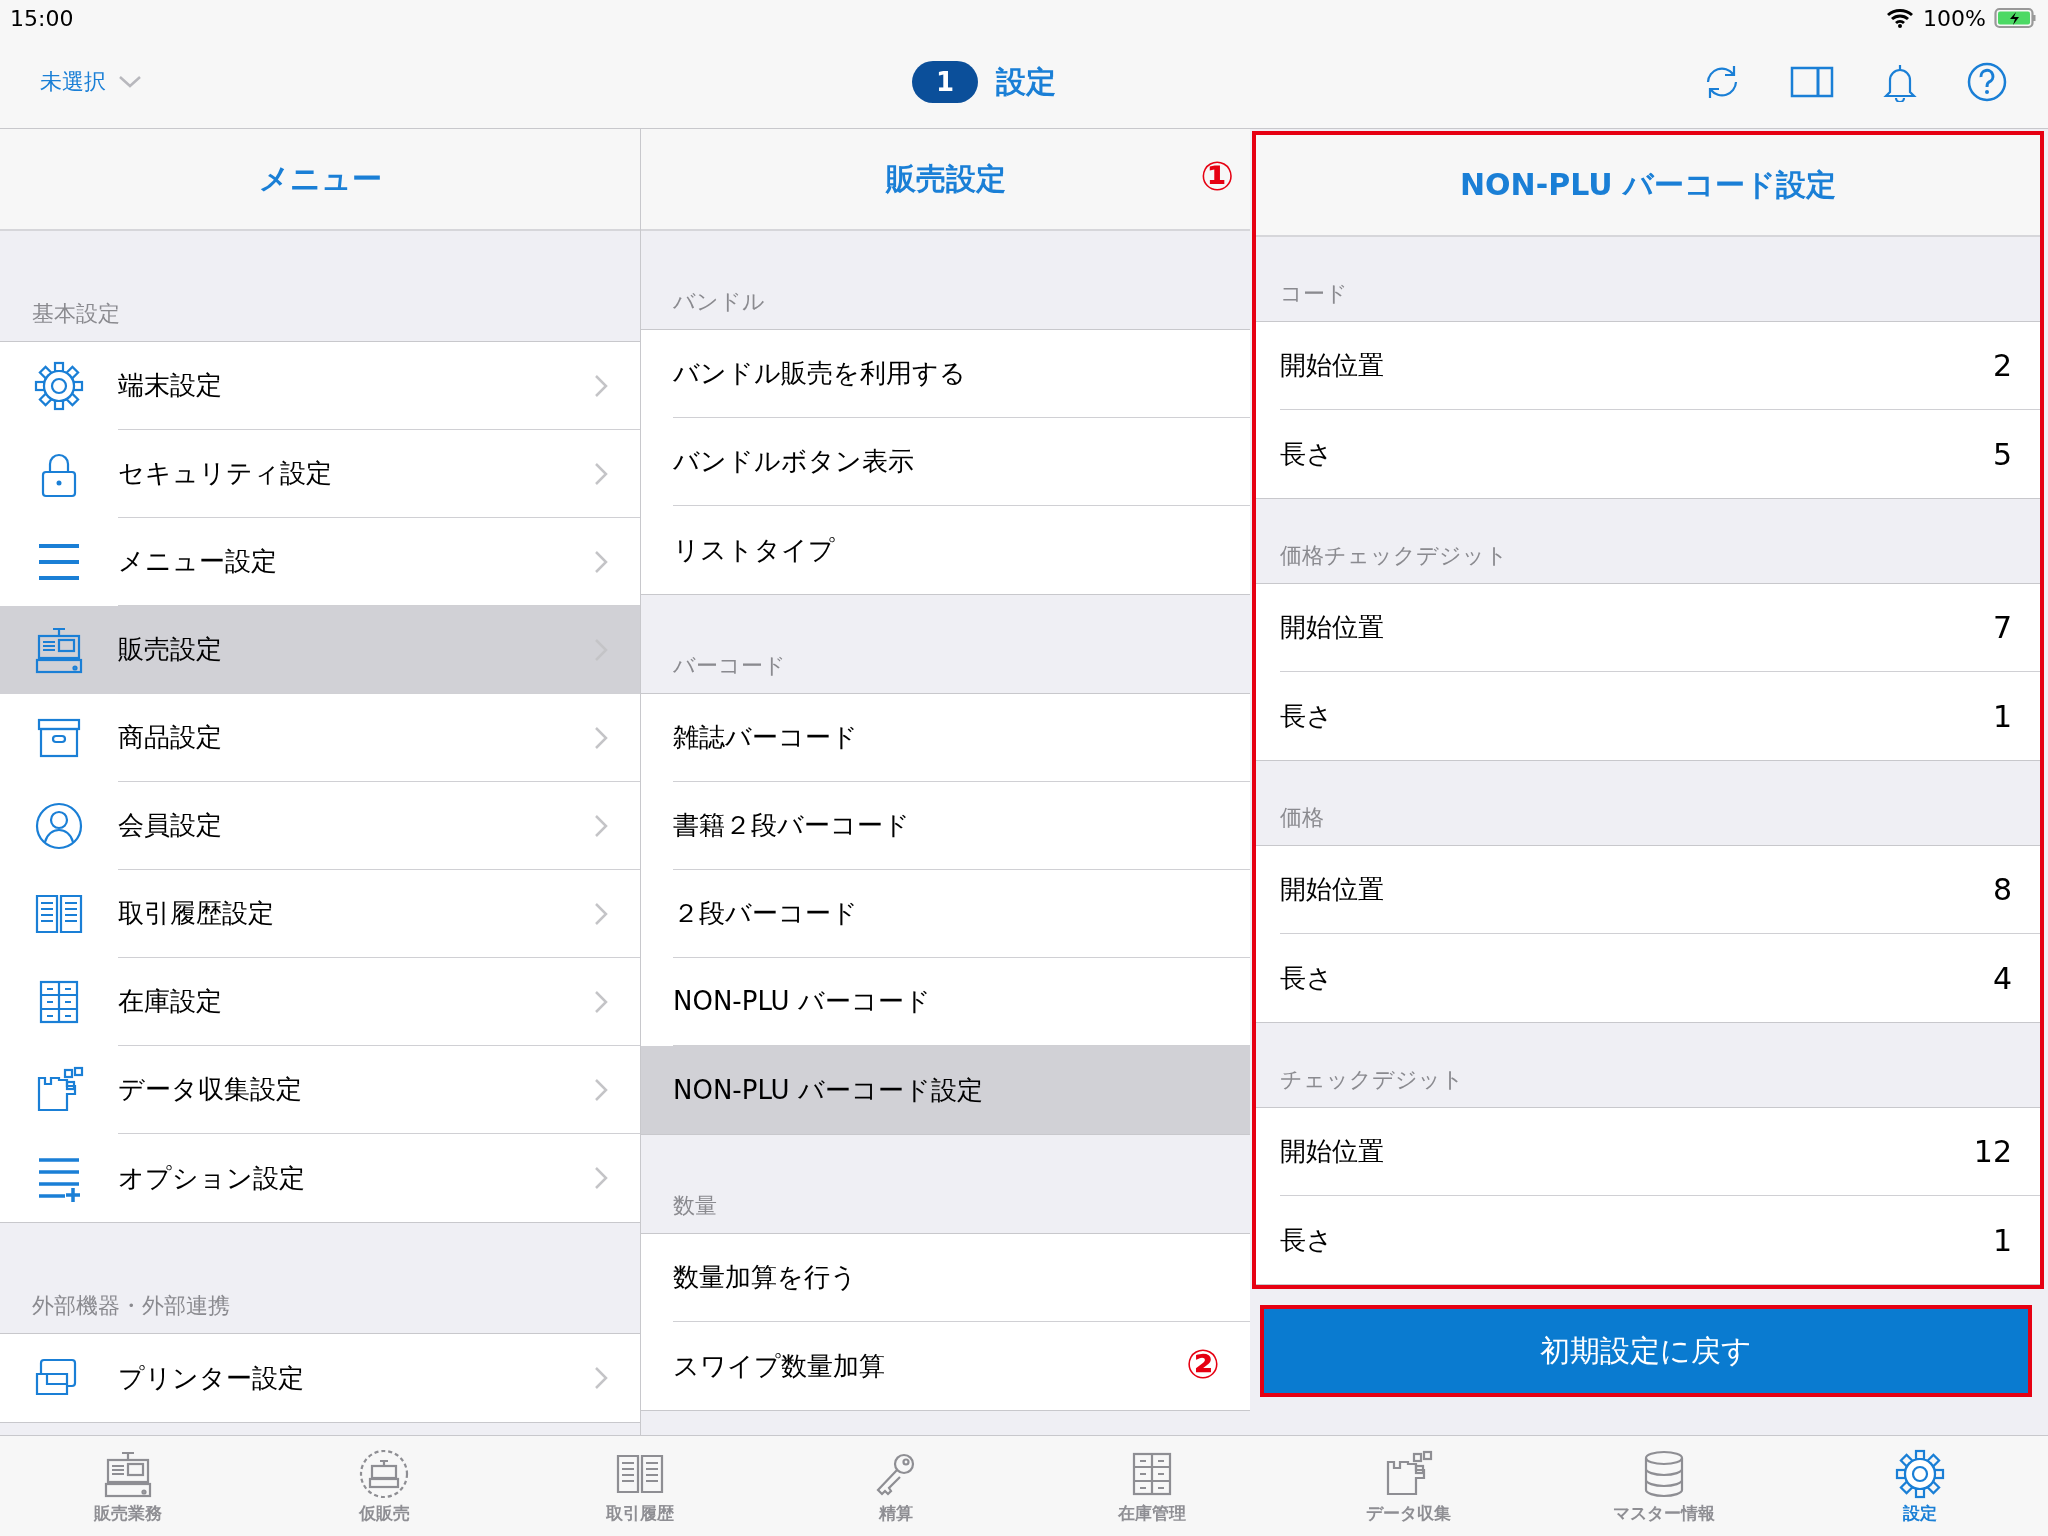 This screenshot has width=2048, height=1536. I want to click on chevron-down-icon, so click(130, 82).